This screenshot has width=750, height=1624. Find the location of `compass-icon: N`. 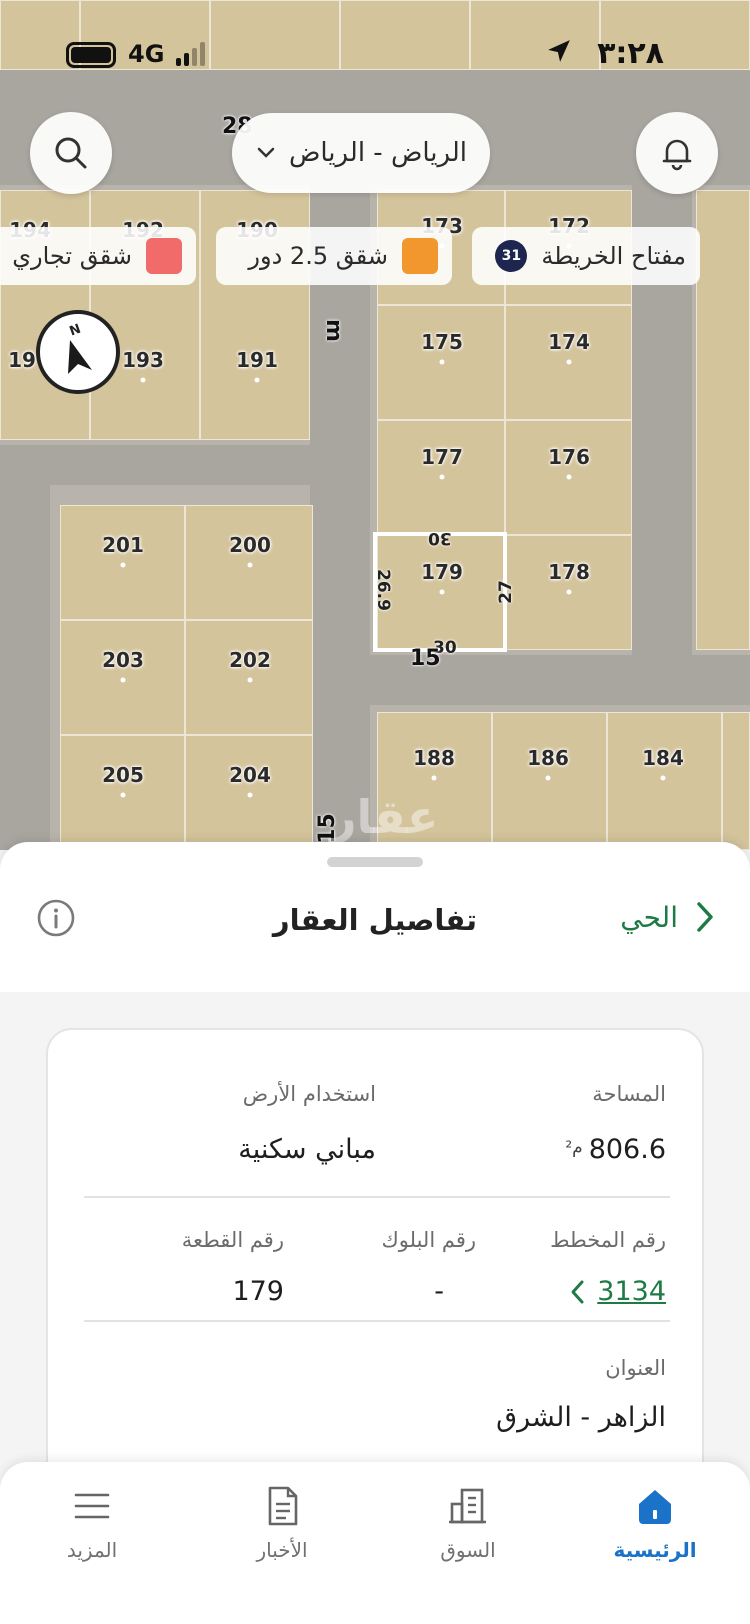

compass-icon: N is located at coordinates (78, 352).